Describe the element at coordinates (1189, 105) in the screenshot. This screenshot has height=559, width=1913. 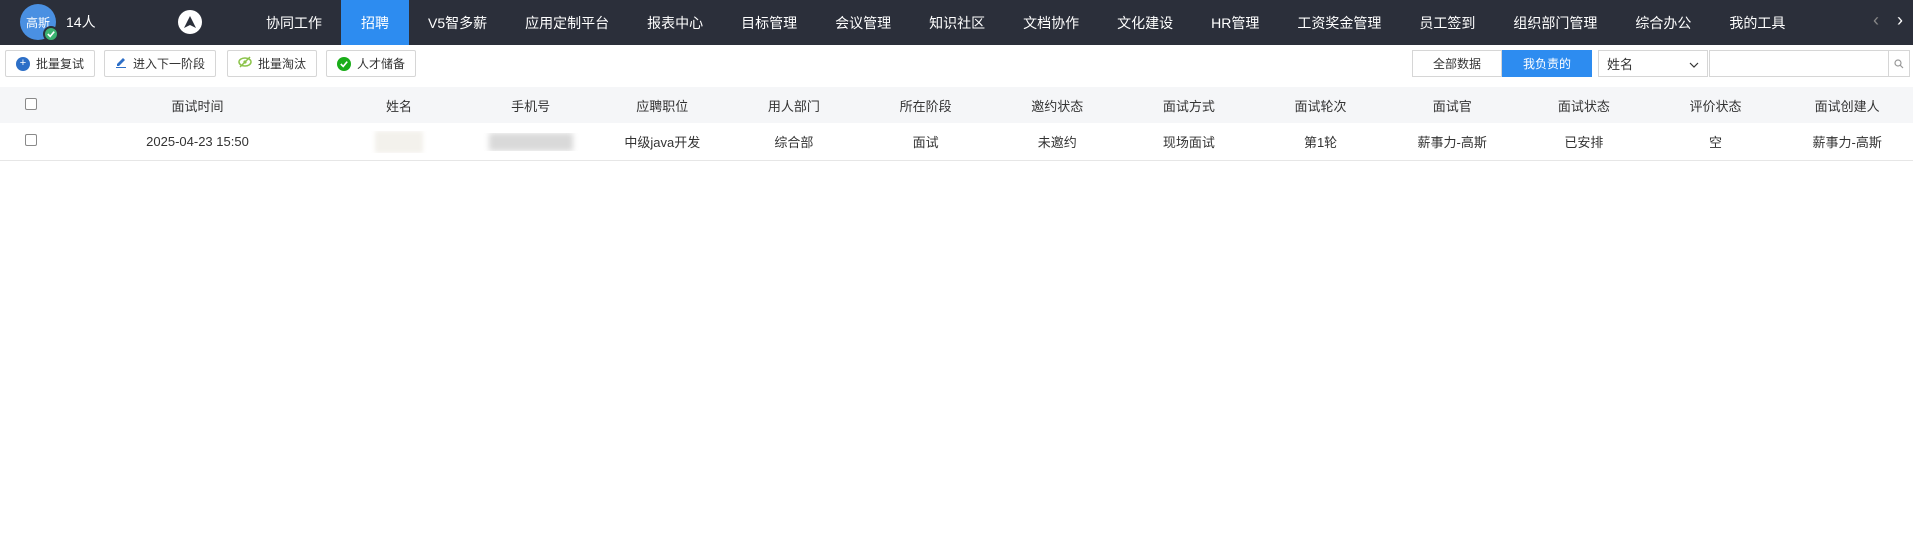
I see `header-method: 面试方式` at that location.